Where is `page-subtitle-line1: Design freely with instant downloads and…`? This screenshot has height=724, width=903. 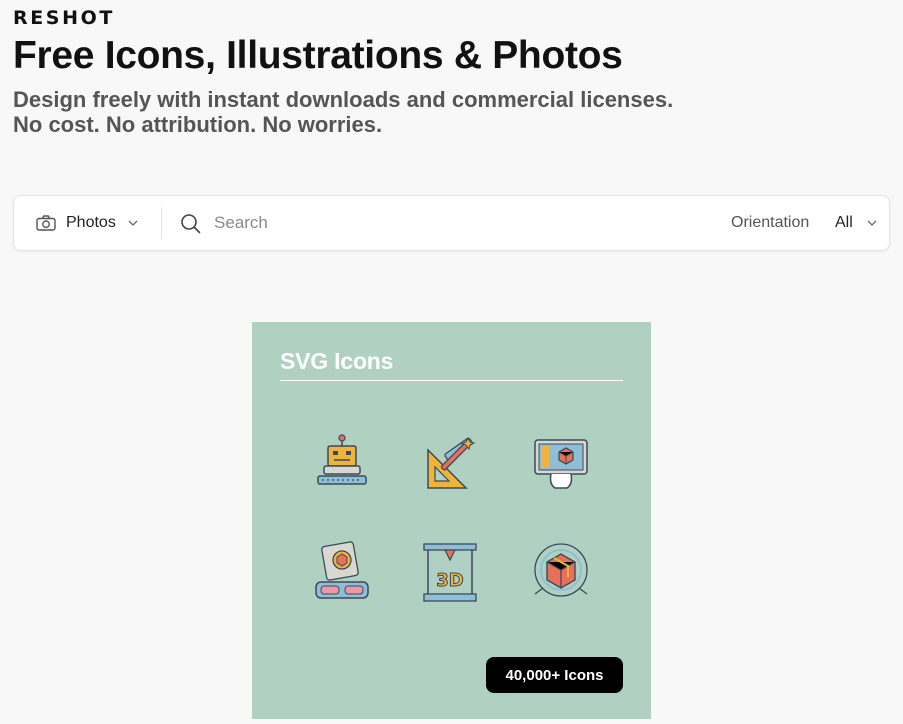 page-subtitle-line1: Design freely with instant downloads and… is located at coordinates (343, 99).